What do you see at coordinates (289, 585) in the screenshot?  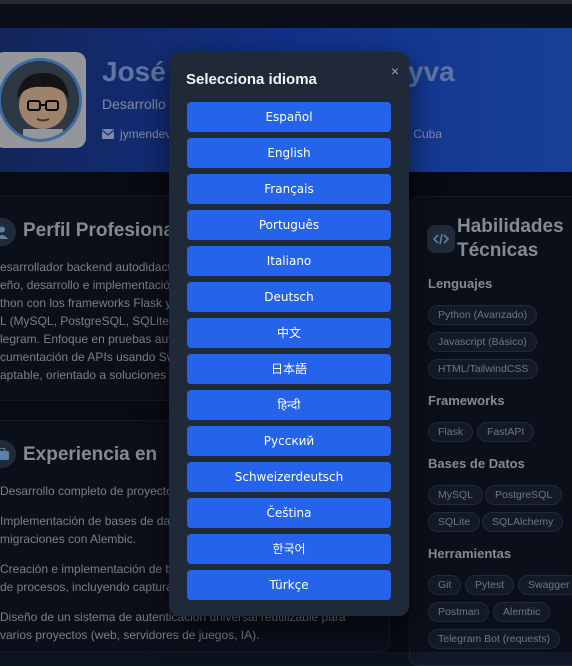 I see `language-option-tr: Türkçe` at bounding box center [289, 585].